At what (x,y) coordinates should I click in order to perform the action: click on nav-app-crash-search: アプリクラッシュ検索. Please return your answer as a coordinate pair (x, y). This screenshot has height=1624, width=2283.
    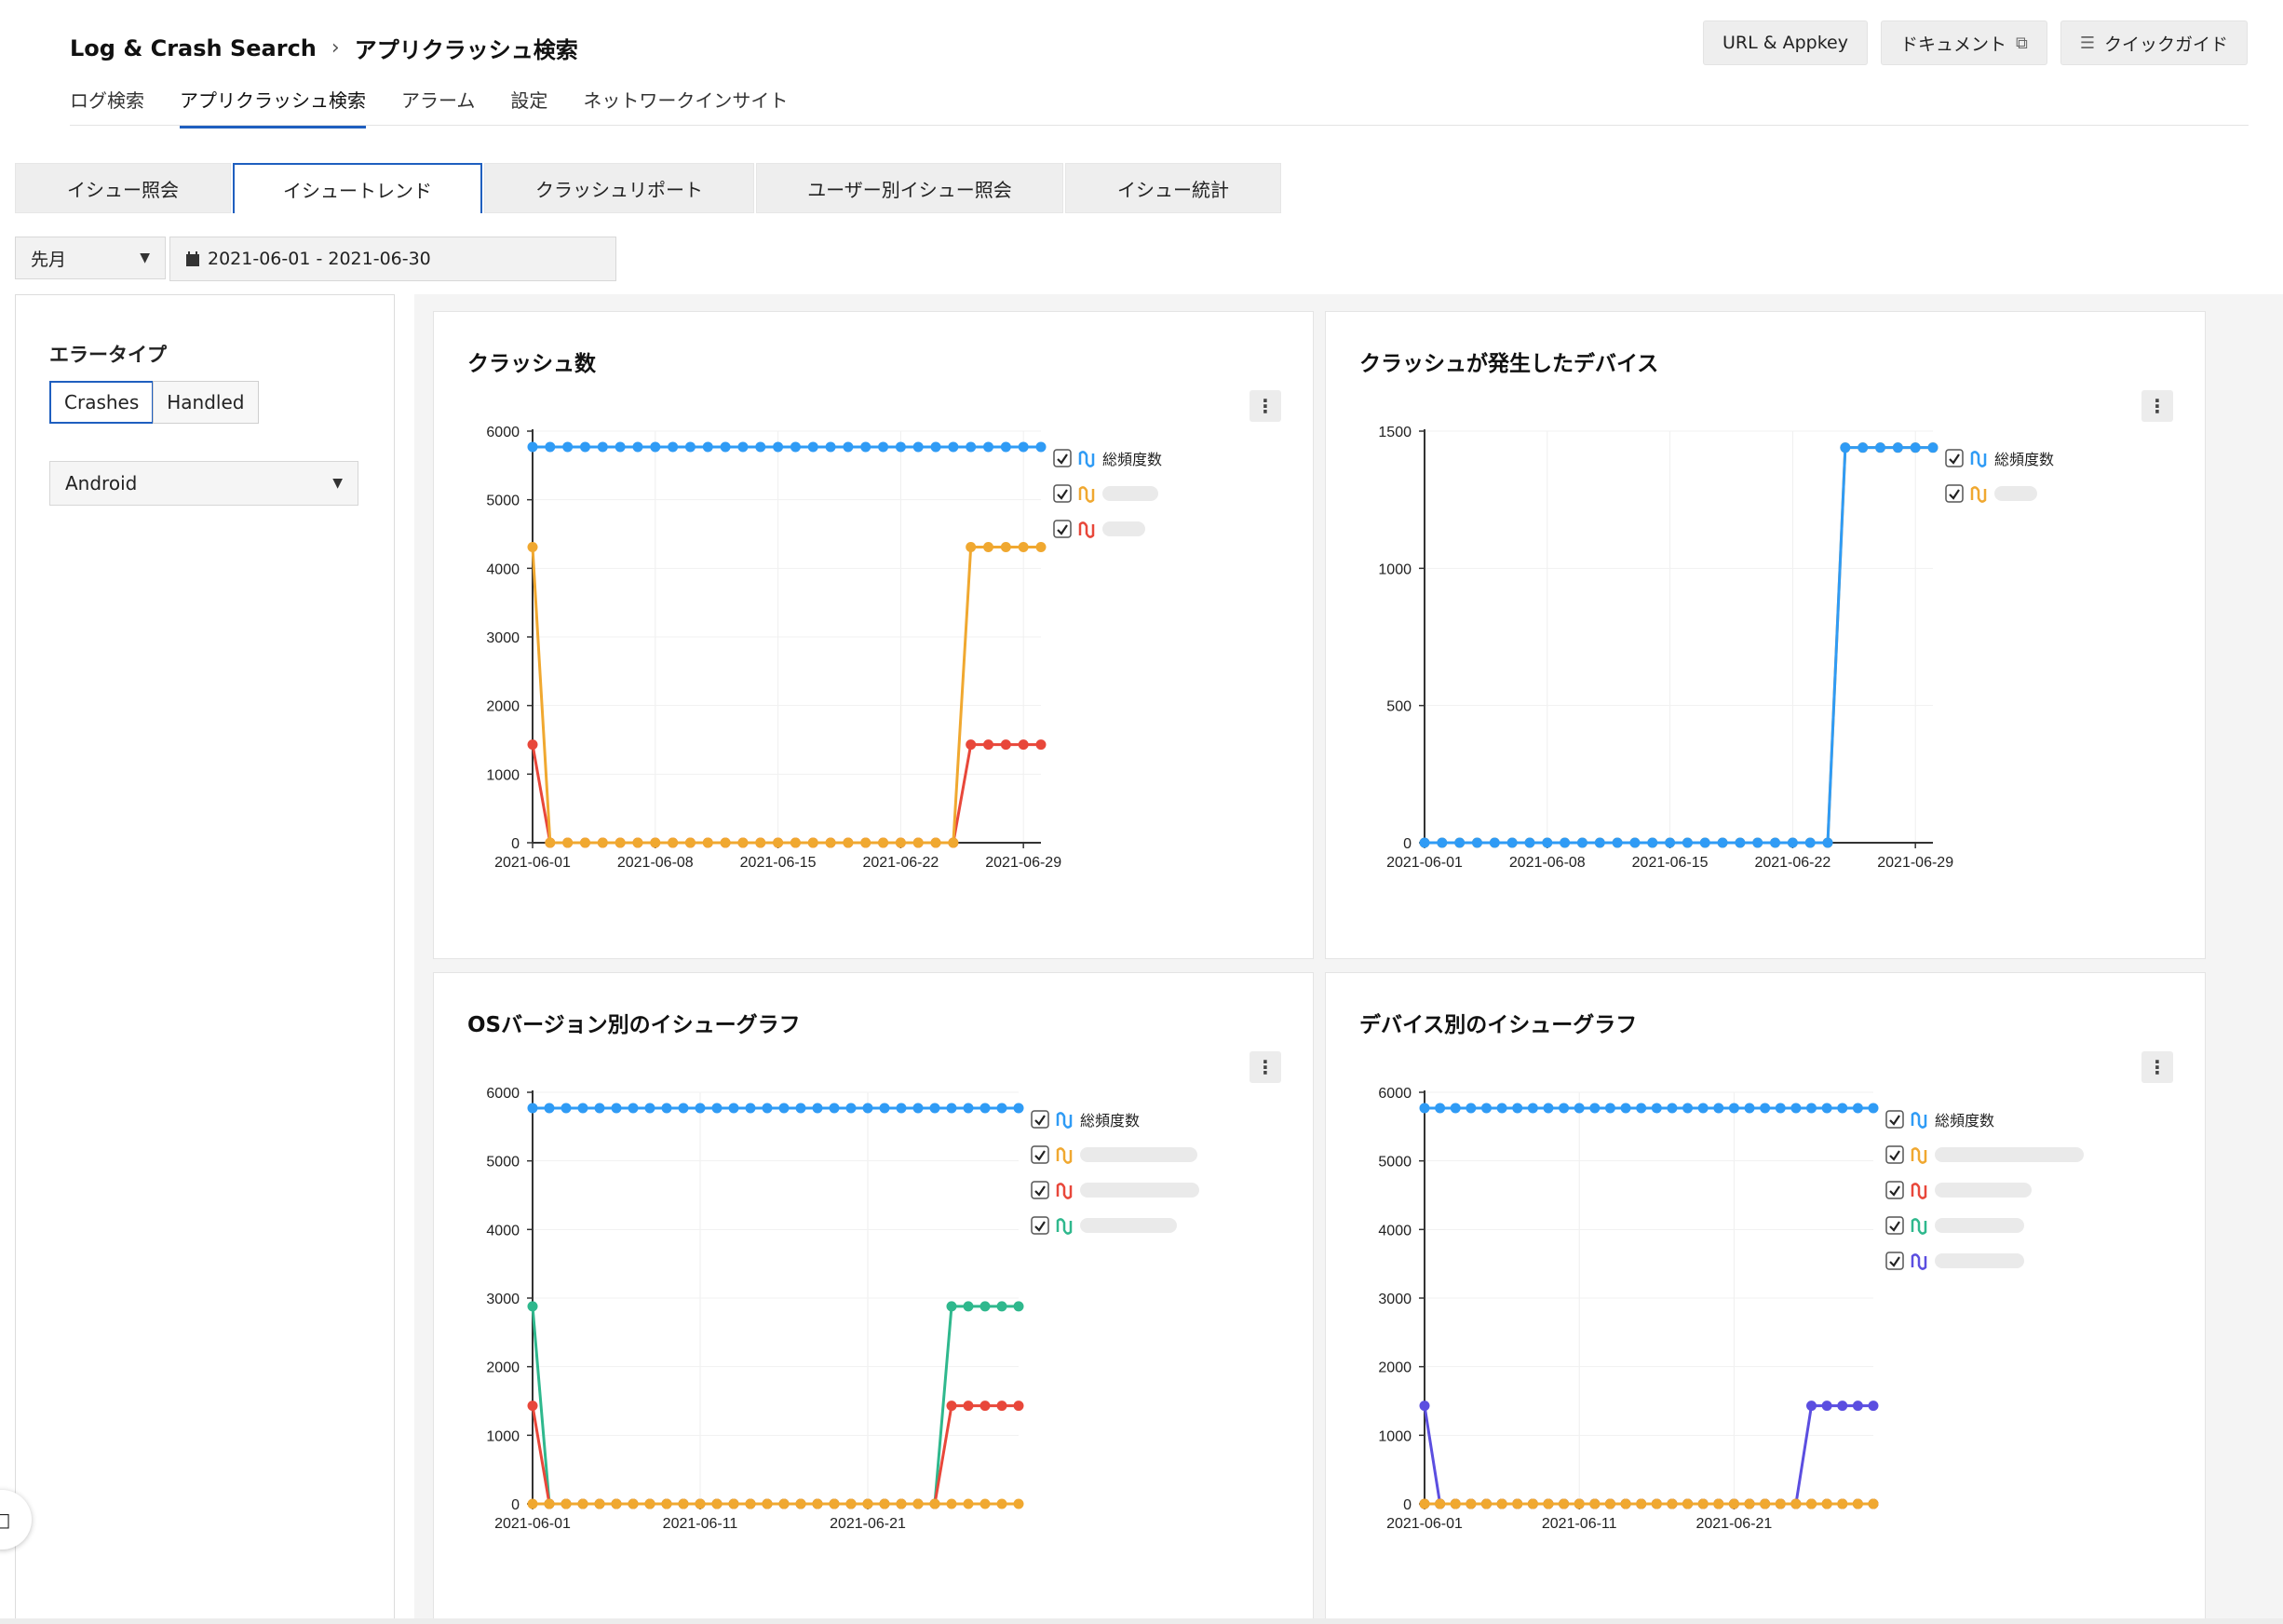
    Looking at the image, I should click on (273, 107).